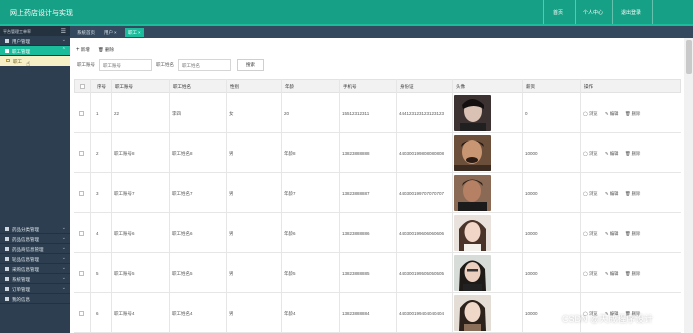 The width and height of the screenshot is (693, 333). Describe the element at coordinates (689, 57) in the screenshot. I see `scrollbar-thumb` at that location.